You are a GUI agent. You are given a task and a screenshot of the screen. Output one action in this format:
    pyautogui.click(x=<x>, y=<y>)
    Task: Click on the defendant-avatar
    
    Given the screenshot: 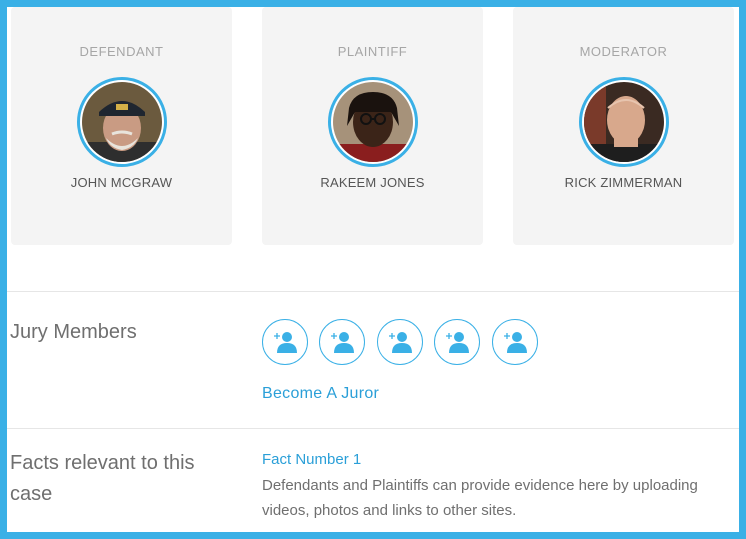 What is the action you would take?
    pyautogui.click(x=121, y=122)
    